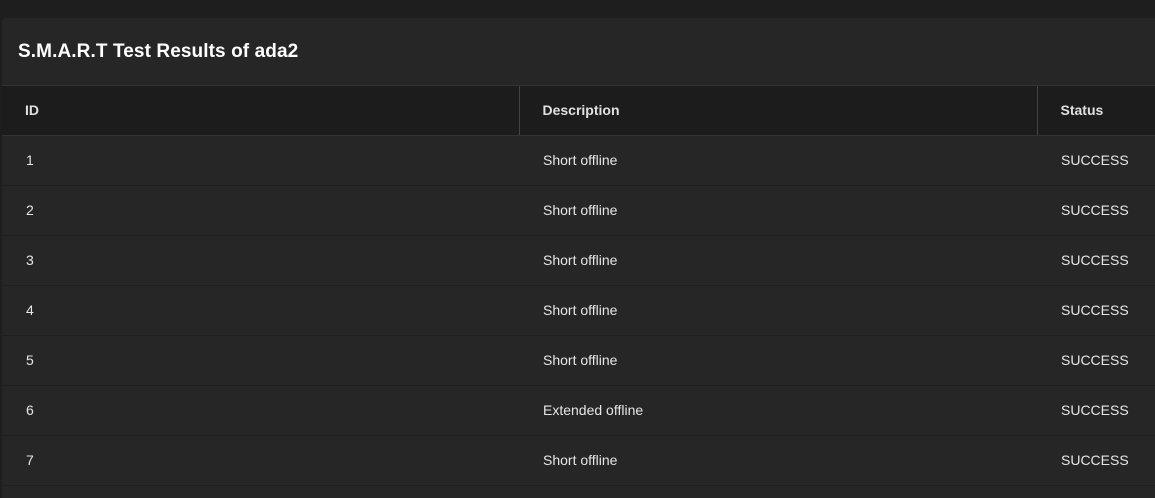  I want to click on card-header: S.M.A.R.T Test Results of ada2, so click(578, 52).